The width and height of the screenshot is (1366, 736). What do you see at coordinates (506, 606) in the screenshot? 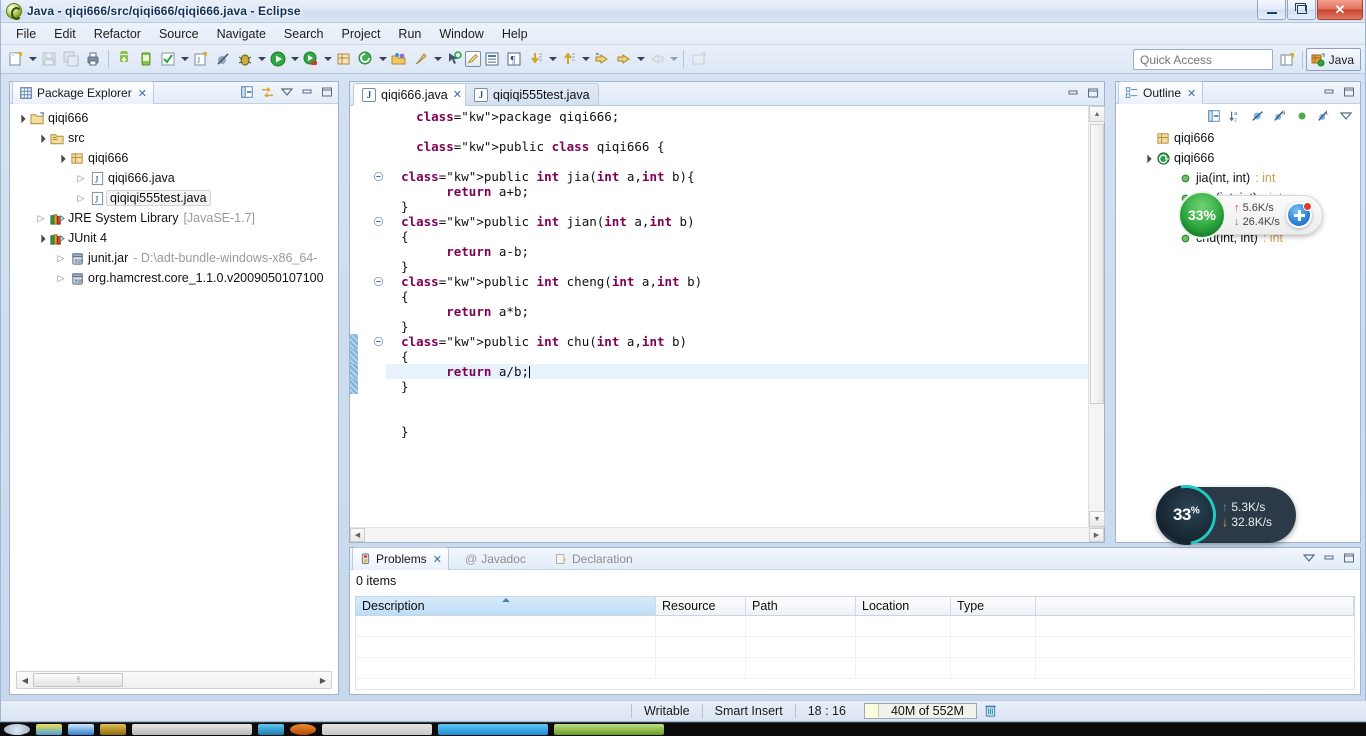
I see `column-header: Description` at bounding box center [506, 606].